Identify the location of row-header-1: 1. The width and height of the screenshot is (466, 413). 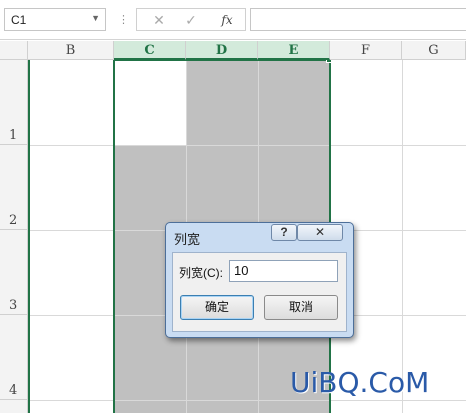
(14, 102).